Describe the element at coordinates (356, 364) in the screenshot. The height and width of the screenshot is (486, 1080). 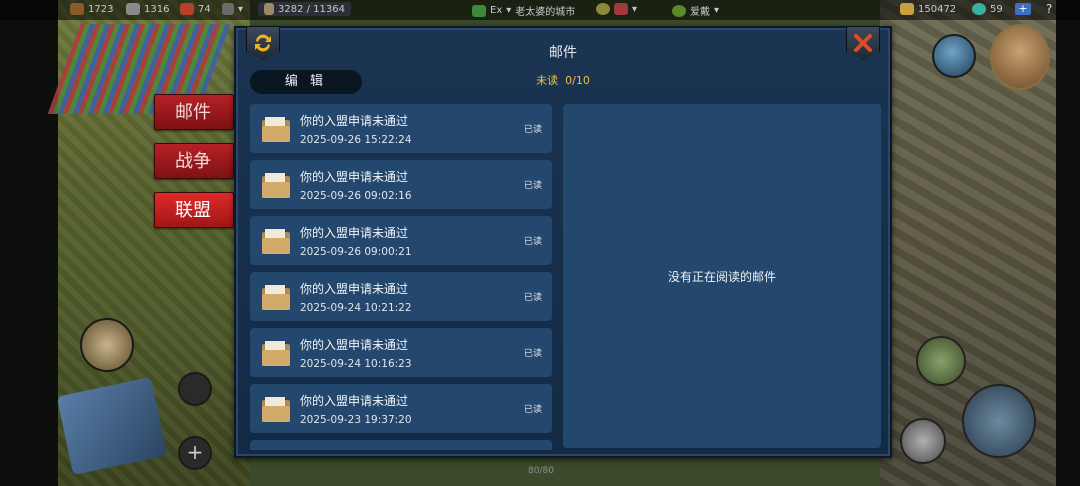
I see `mail-timestamp: 2025-09-24 10:16:23` at that location.